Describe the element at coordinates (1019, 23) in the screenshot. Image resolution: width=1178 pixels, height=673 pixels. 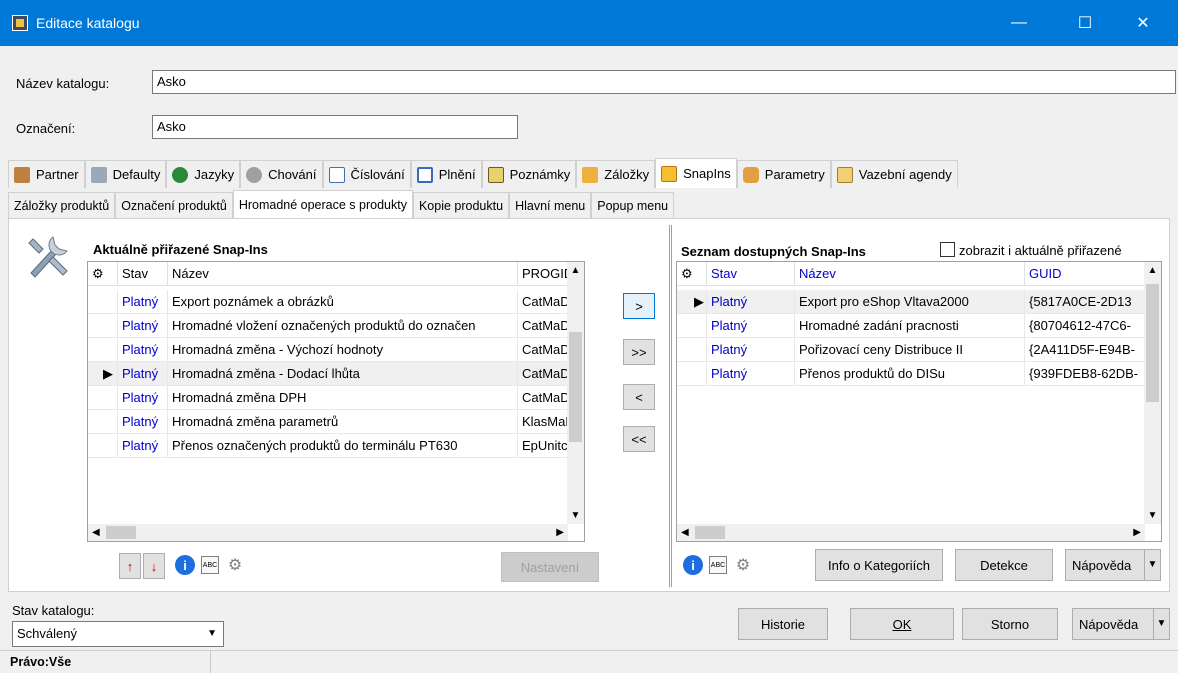
I see `minimize-button: —` at that location.